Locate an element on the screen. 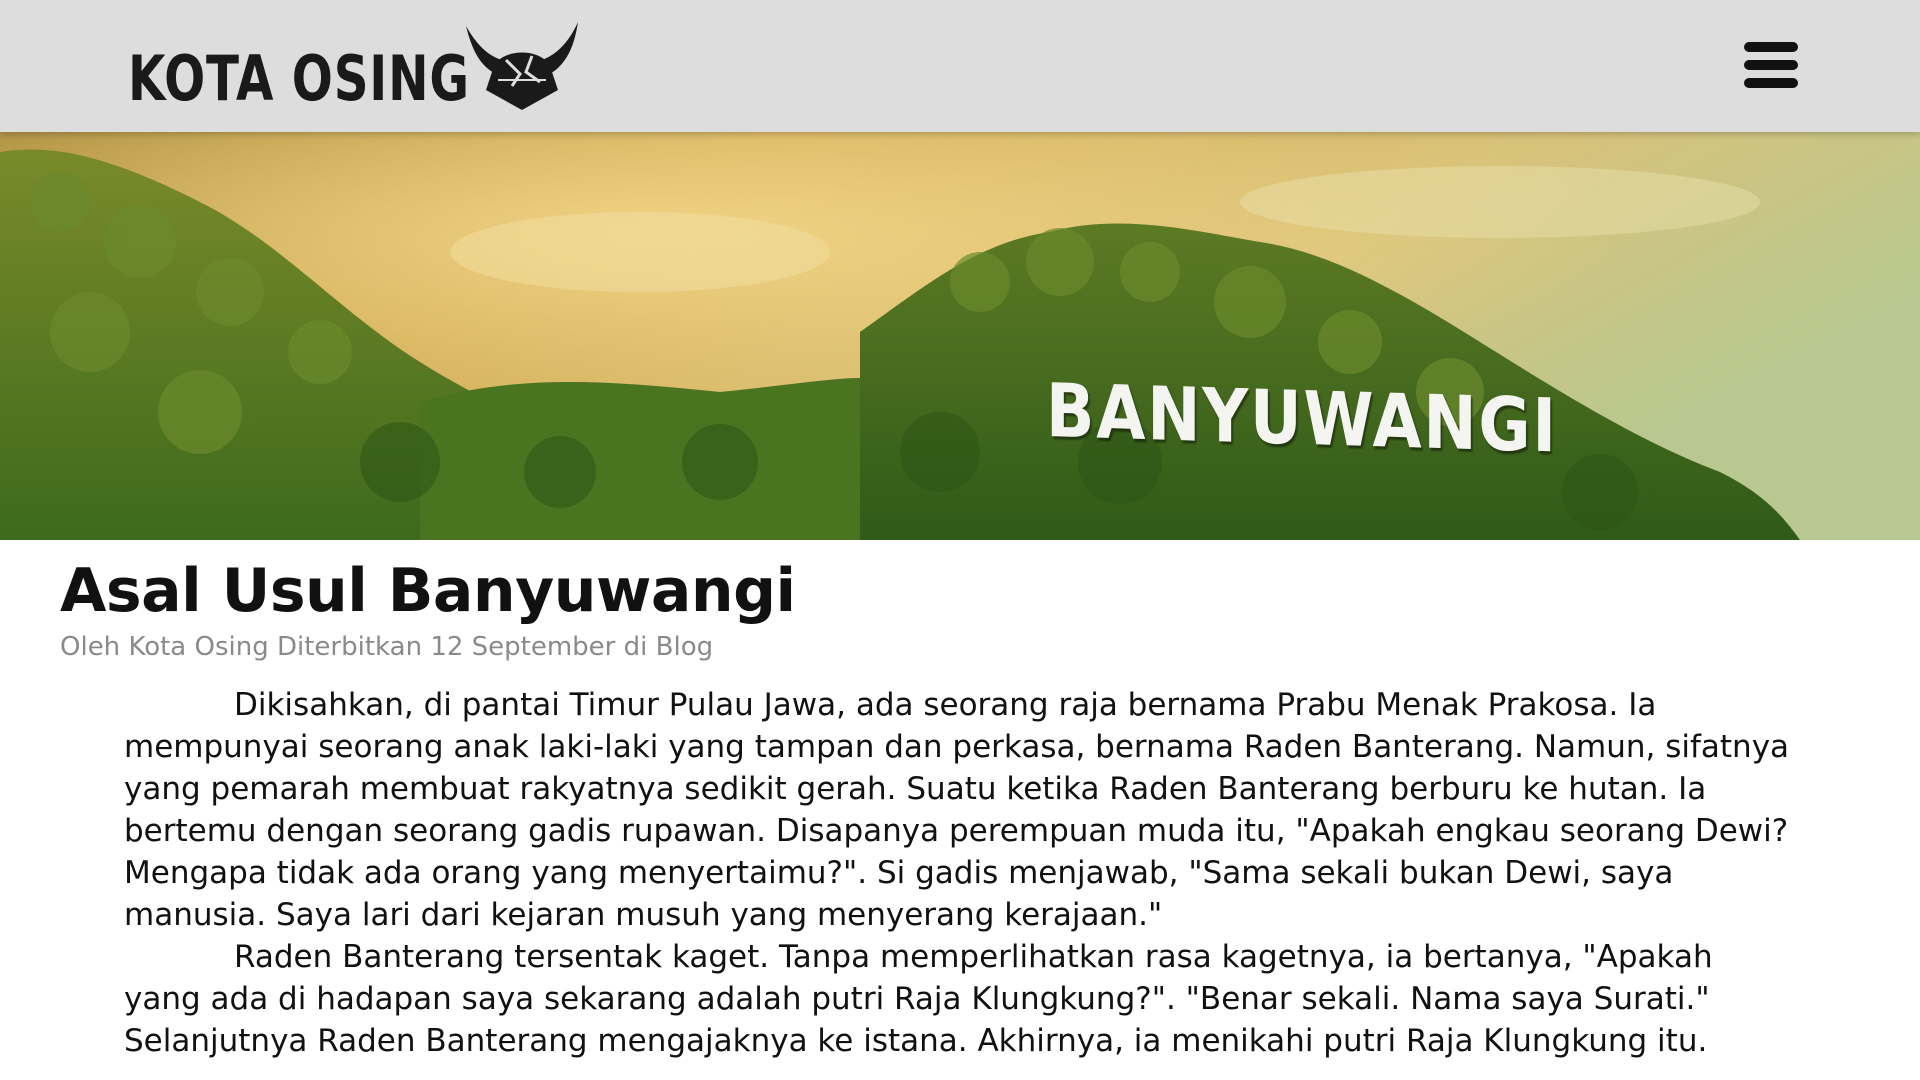 This screenshot has width=1920, height=1080. logo-text: KOTA OSING is located at coordinates (299, 78).